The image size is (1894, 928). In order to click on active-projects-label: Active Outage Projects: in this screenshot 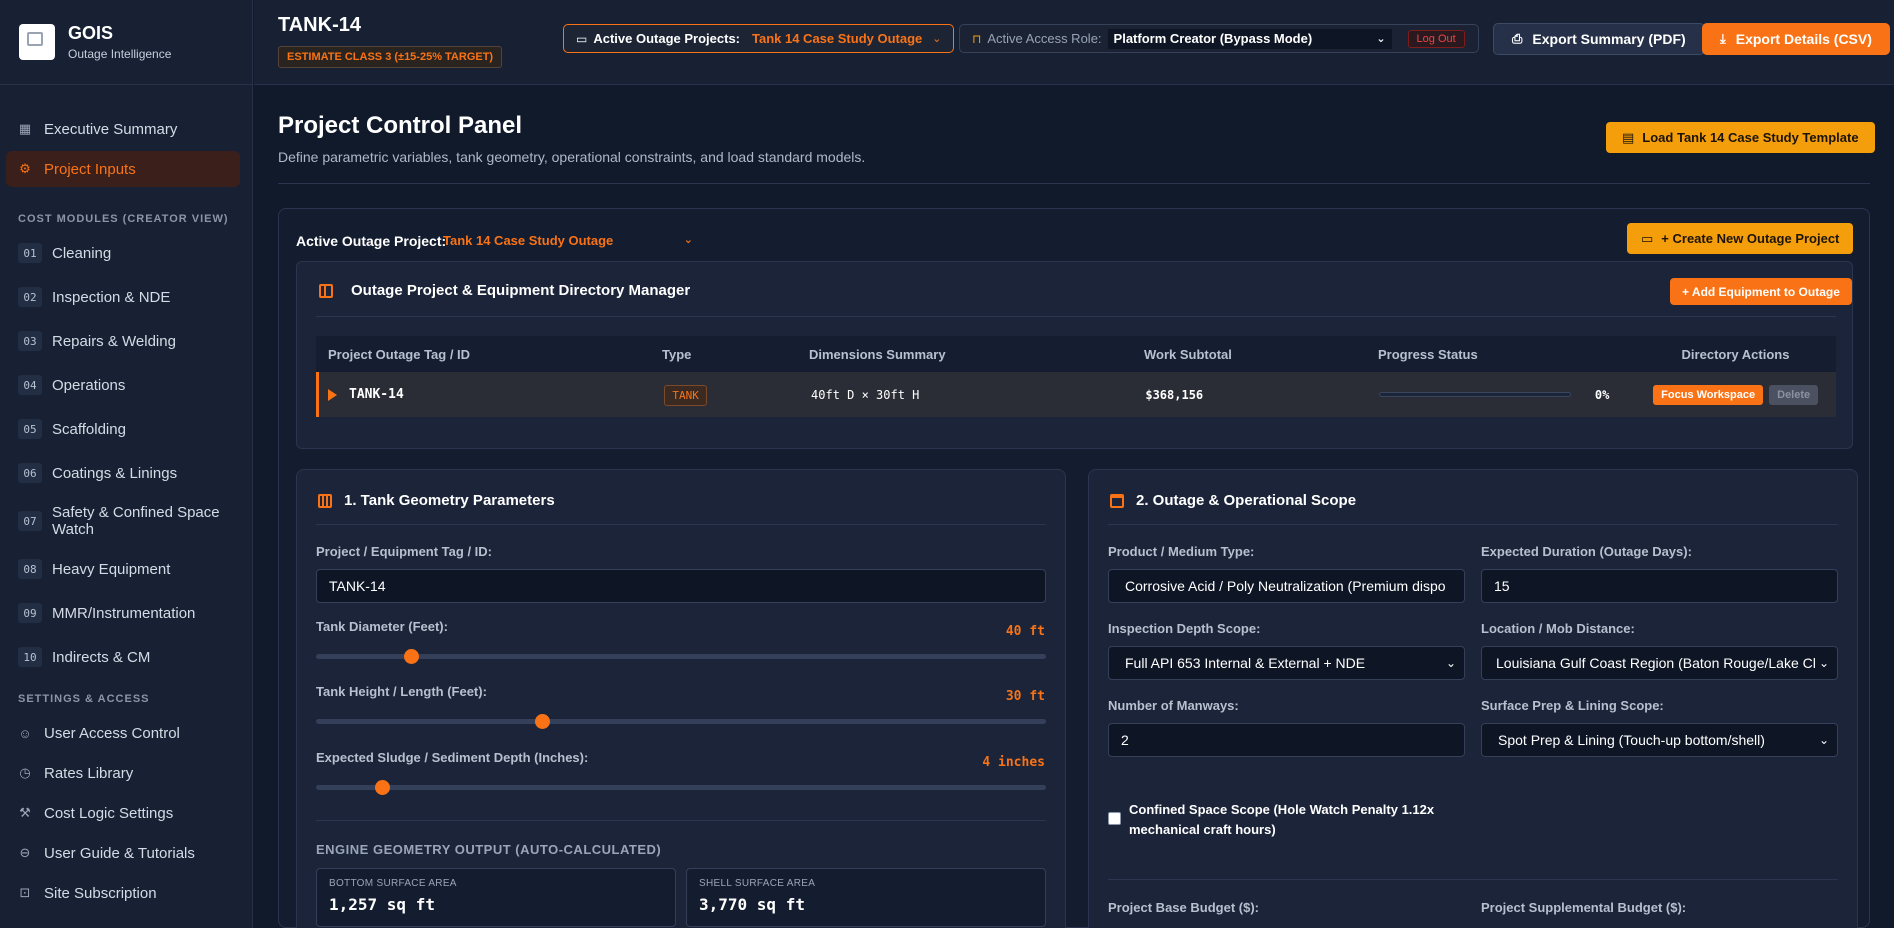, I will do `click(666, 38)`.